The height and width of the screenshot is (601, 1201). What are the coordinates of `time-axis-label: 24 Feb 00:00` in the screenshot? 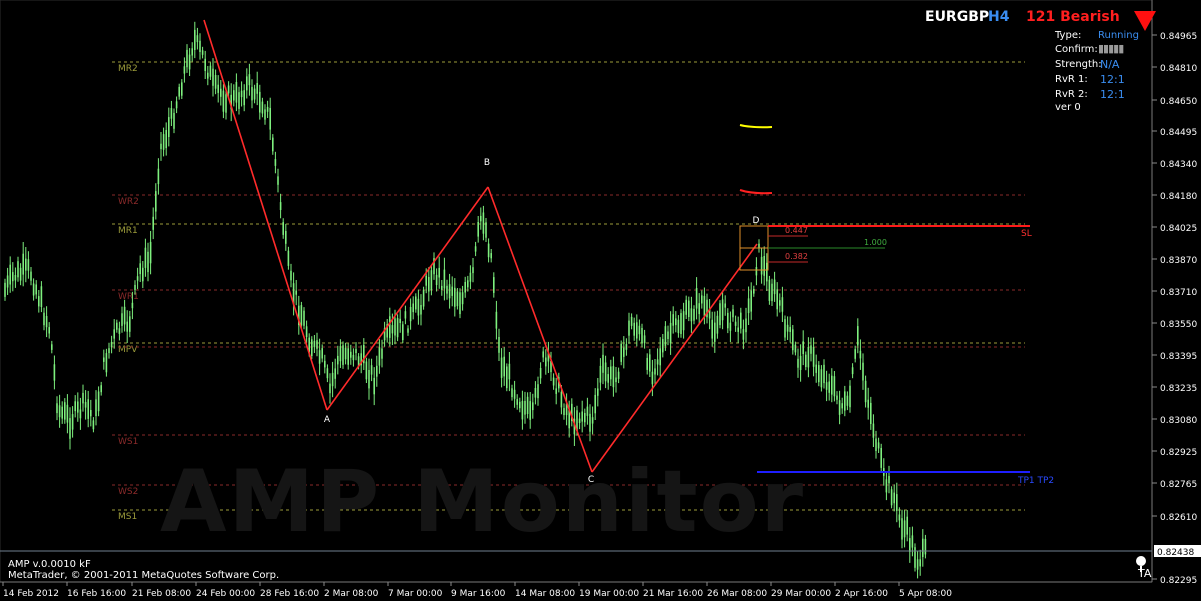 It's located at (225, 594).